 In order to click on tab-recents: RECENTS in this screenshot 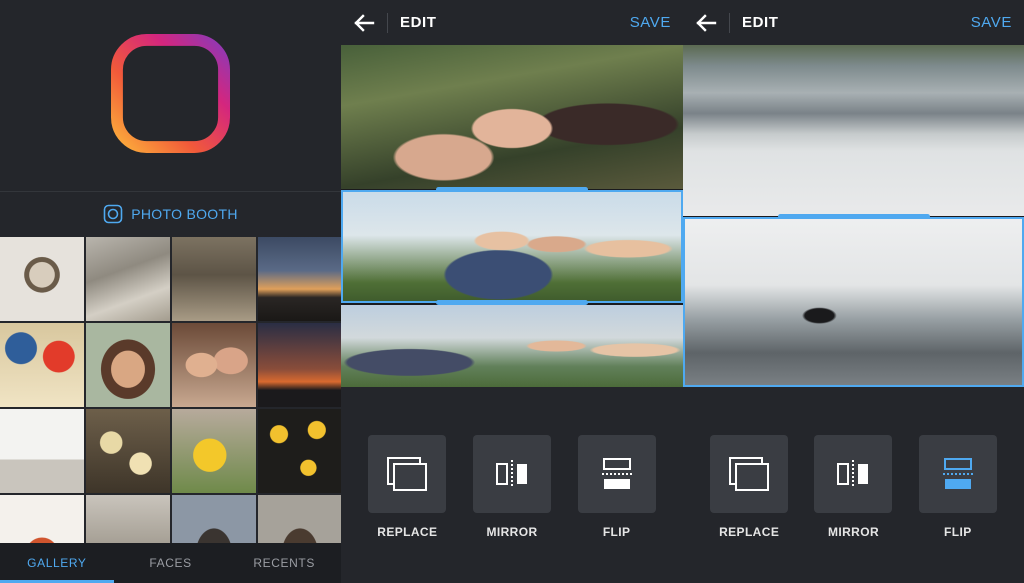, I will do `click(284, 563)`.